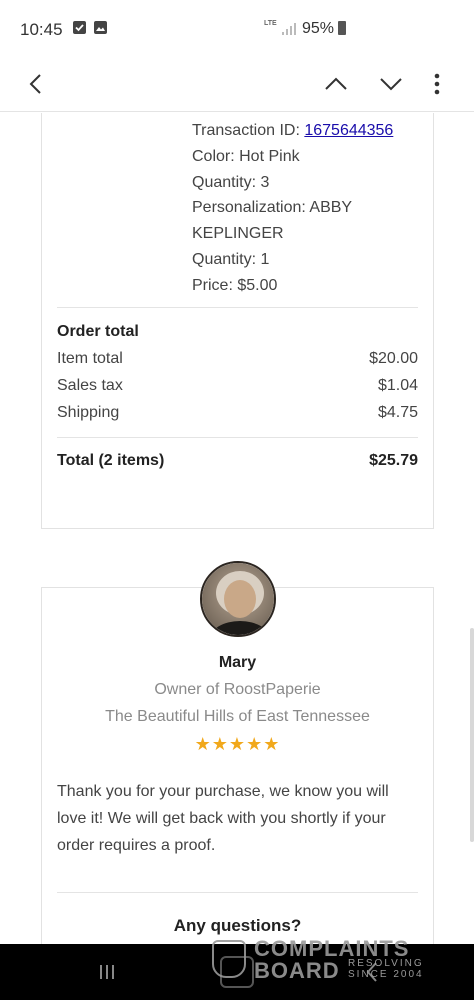 Image resolution: width=474 pixels, height=1000 pixels. I want to click on watermark-logo: COMPLAINTS BOARD RESOLVING SINCE 2004, so click(322, 961).